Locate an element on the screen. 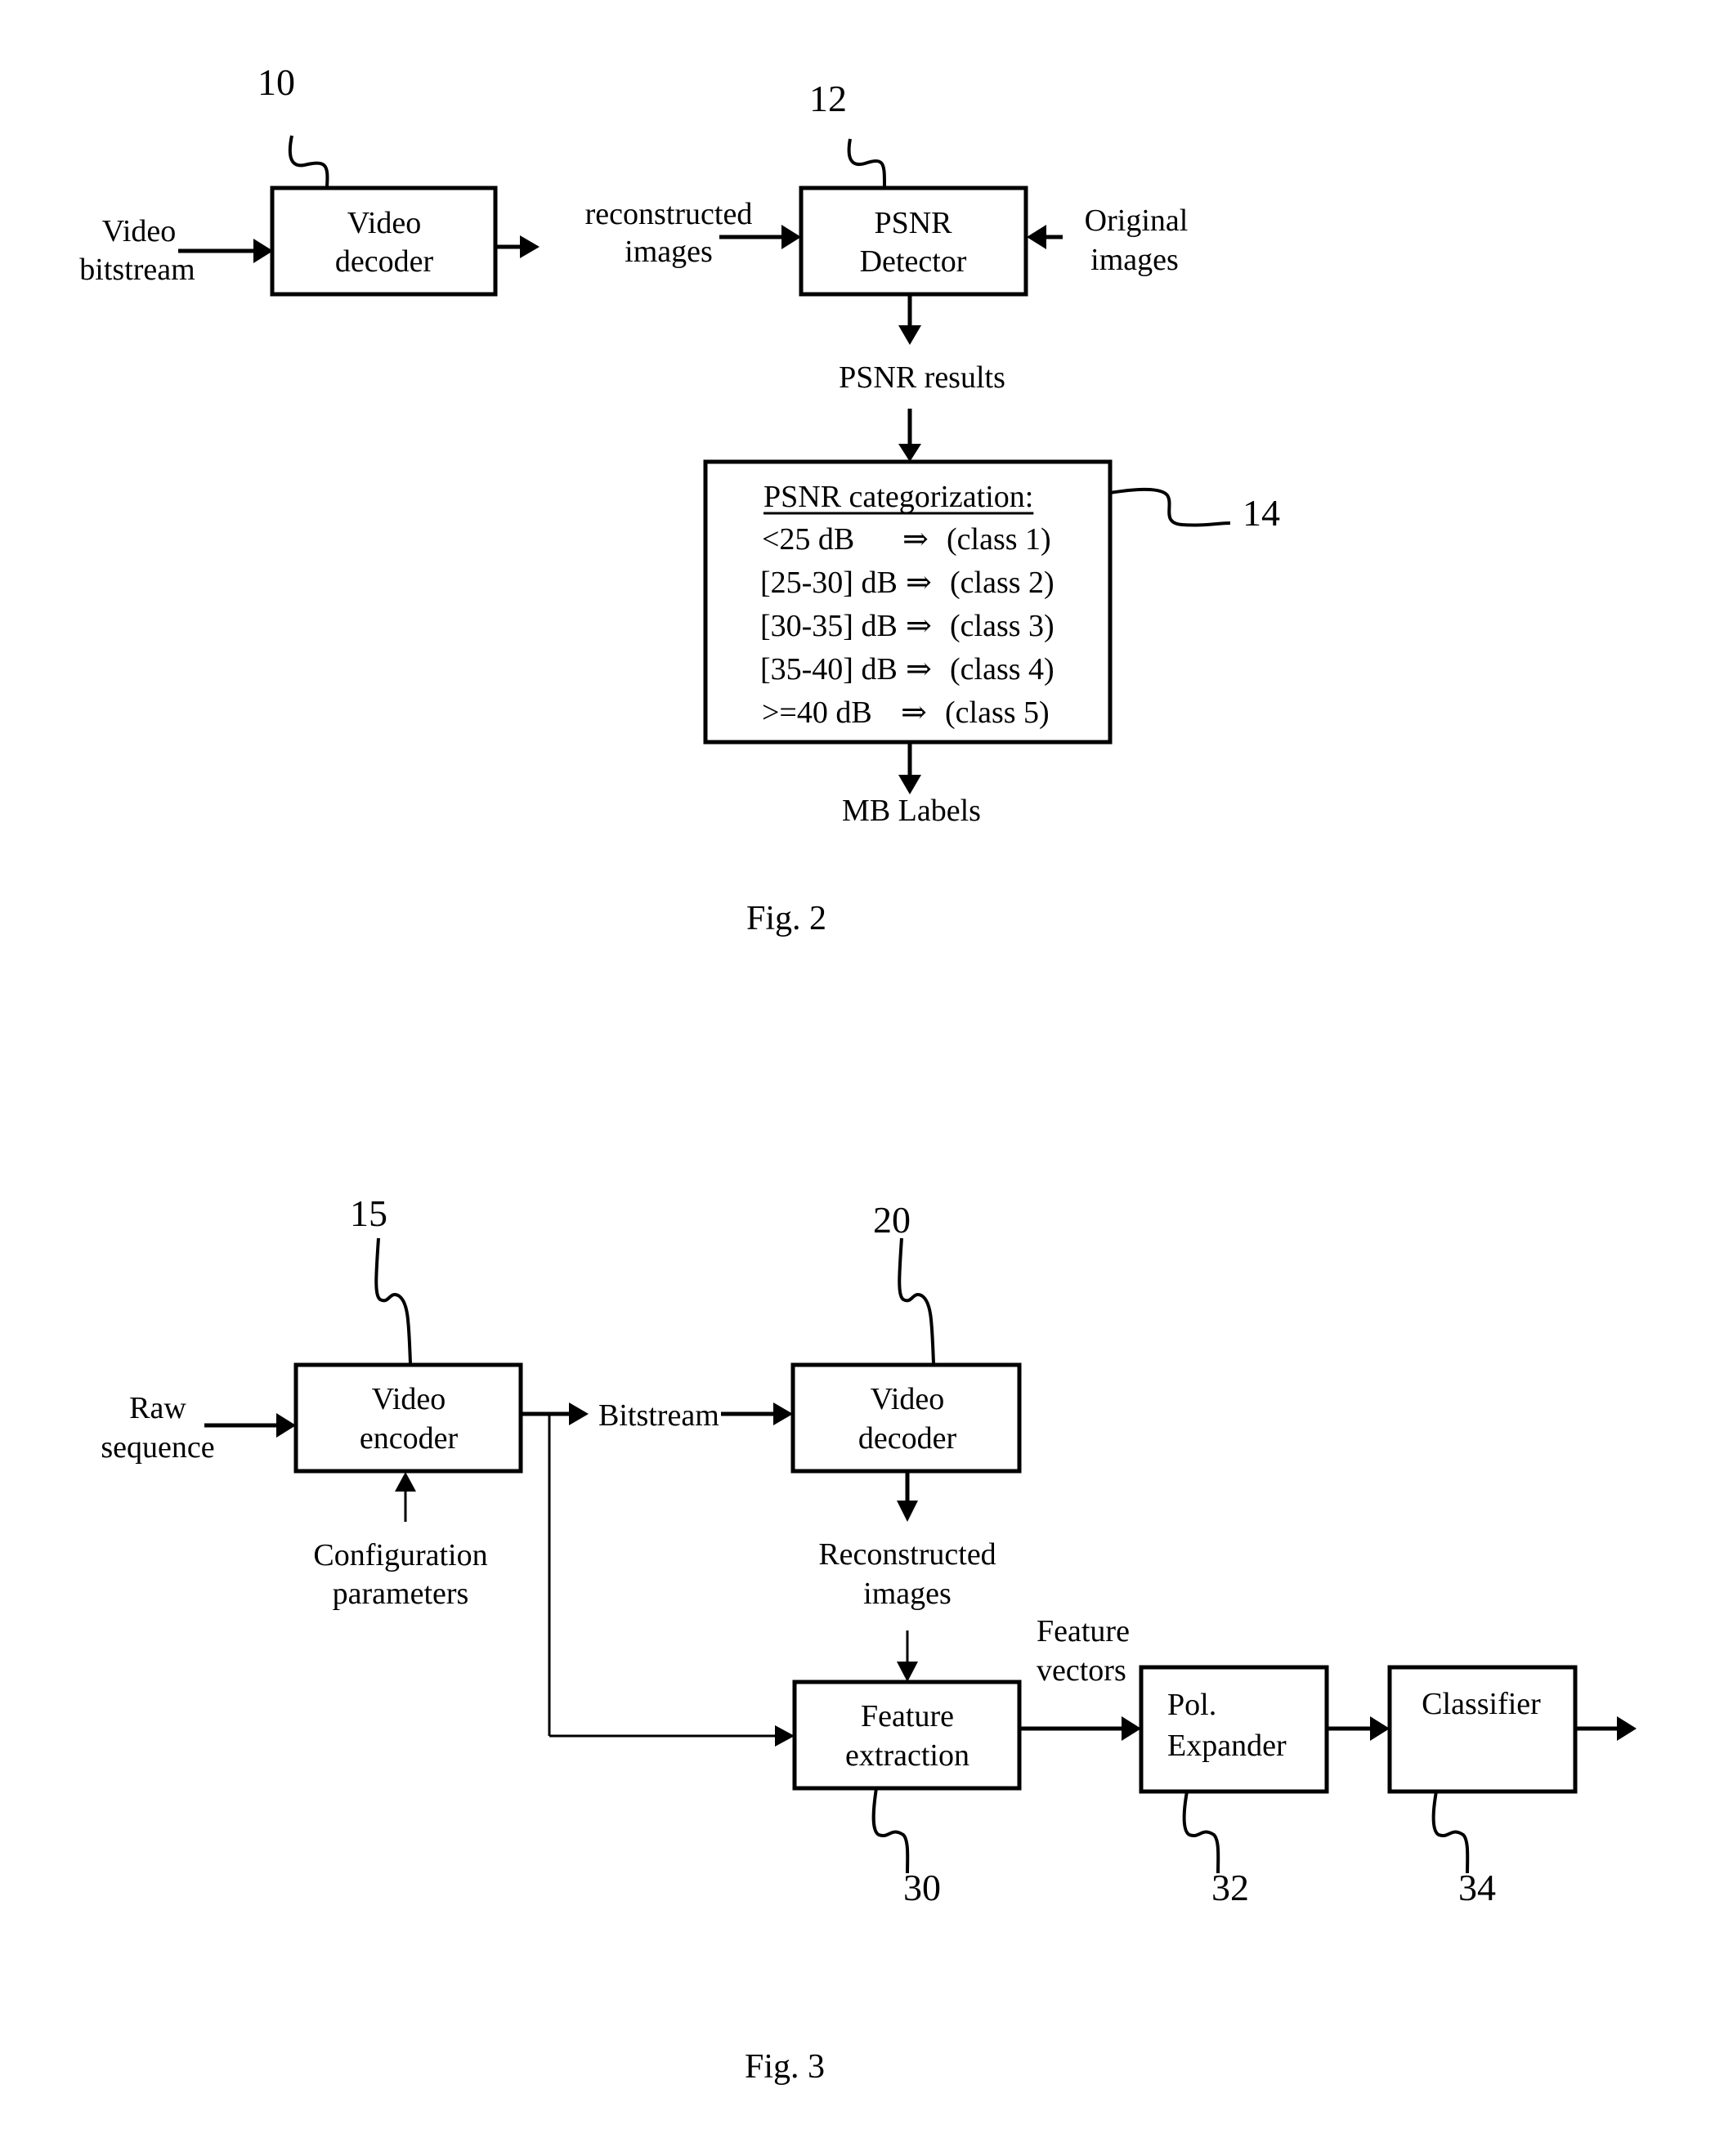 The image size is (1715, 2156). category-row: [35-40] dB ⇒ (class 4) is located at coordinates (908, 669).